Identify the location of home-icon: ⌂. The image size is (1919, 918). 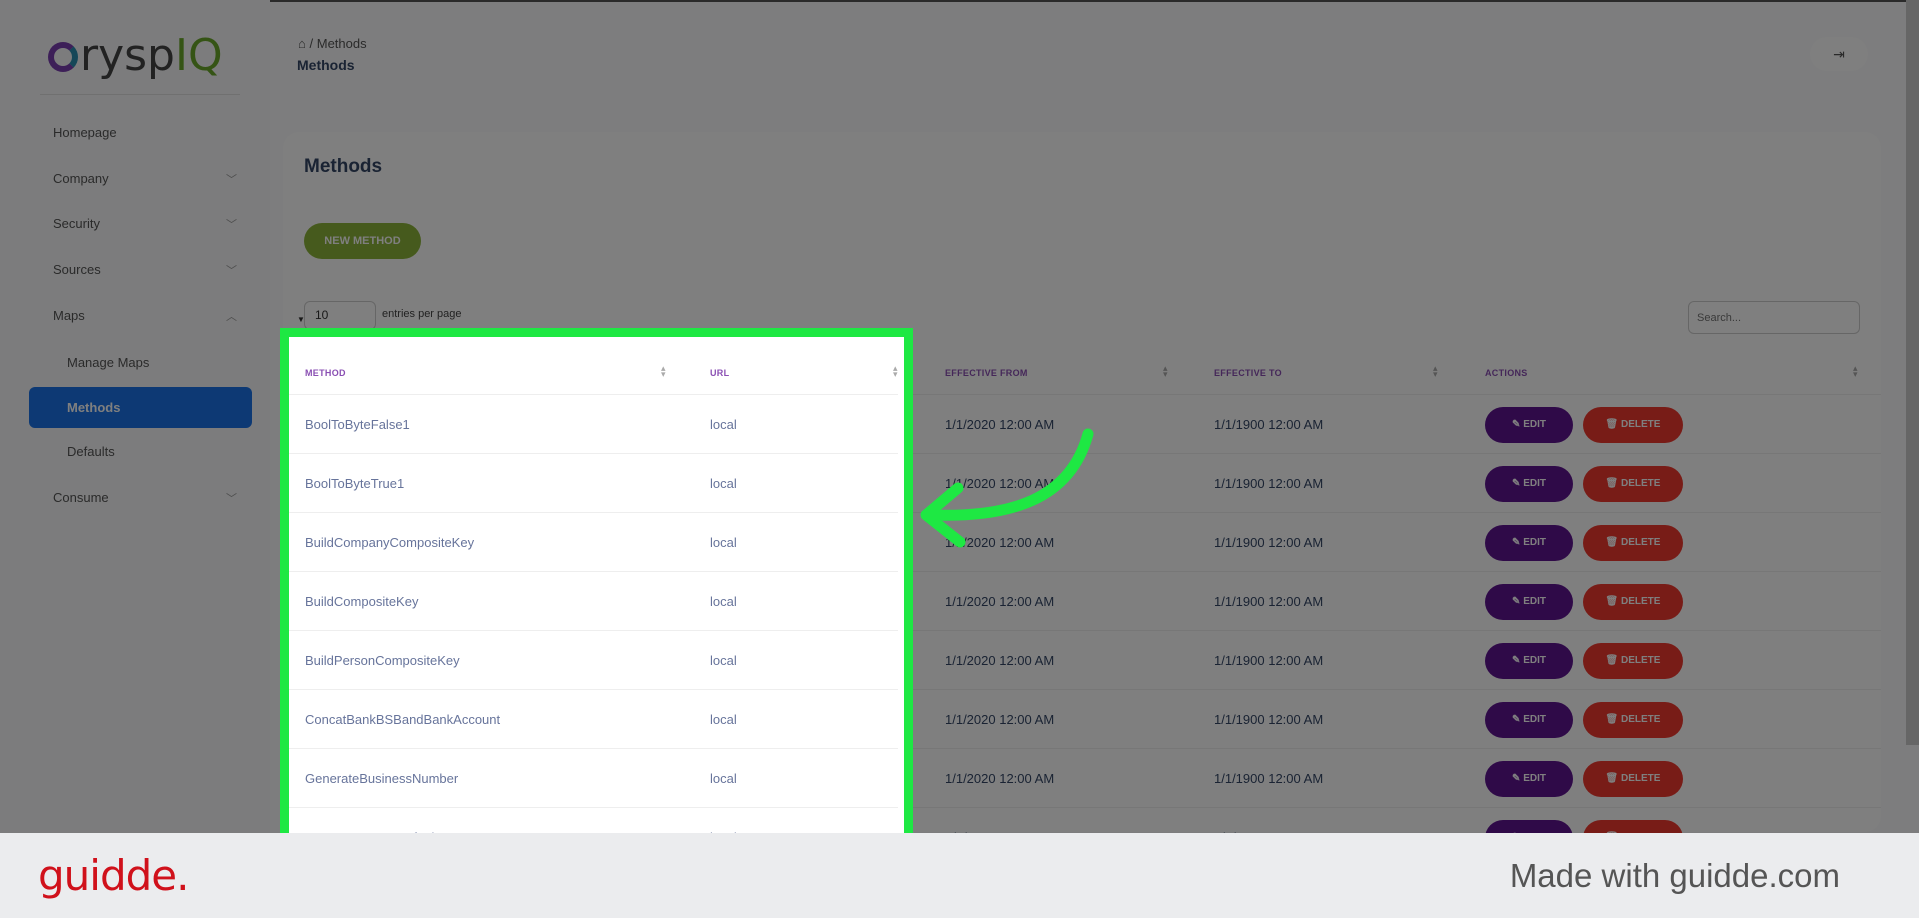
(302, 43).